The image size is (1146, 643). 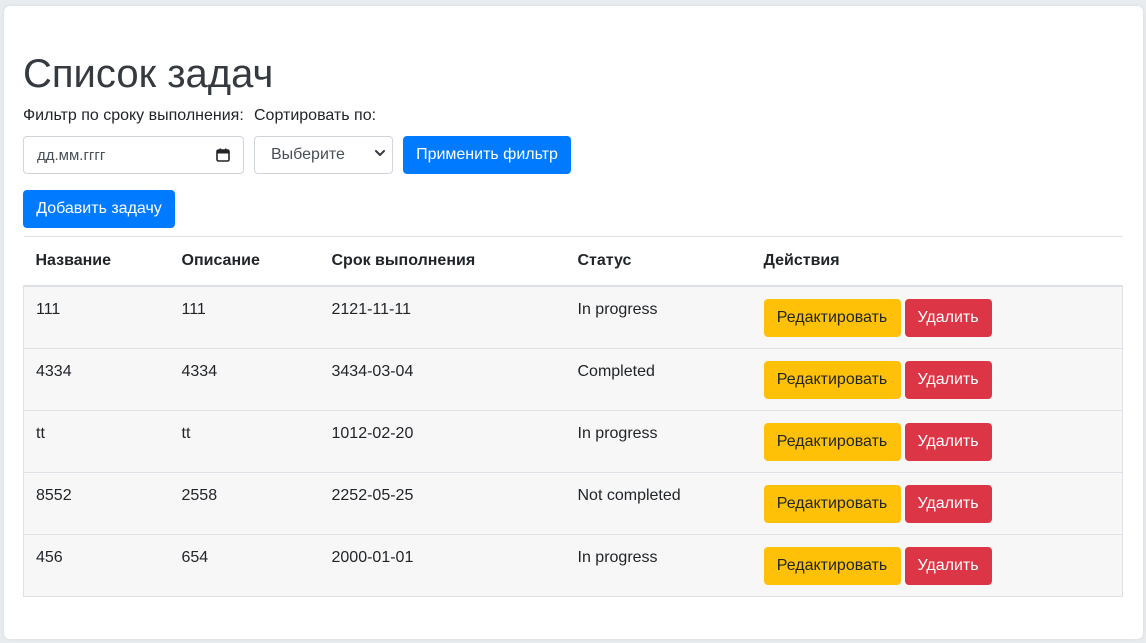 What do you see at coordinates (442, 378) in the screenshot?
I see `task-due-date: 3434-03-04` at bounding box center [442, 378].